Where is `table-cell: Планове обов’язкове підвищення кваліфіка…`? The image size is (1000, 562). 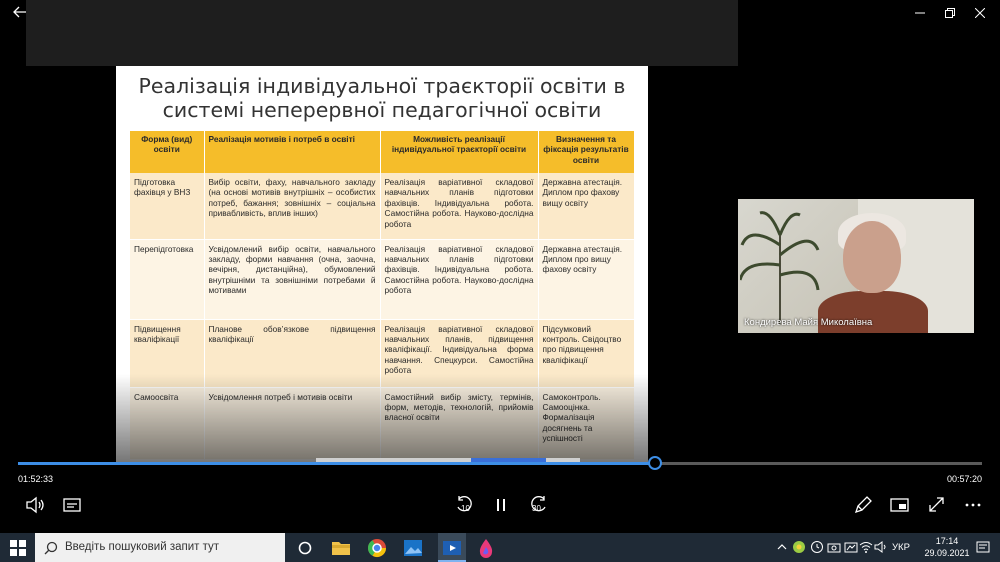
table-cell: Планове обов’язкове підвищення кваліфіка… is located at coordinates (292, 353).